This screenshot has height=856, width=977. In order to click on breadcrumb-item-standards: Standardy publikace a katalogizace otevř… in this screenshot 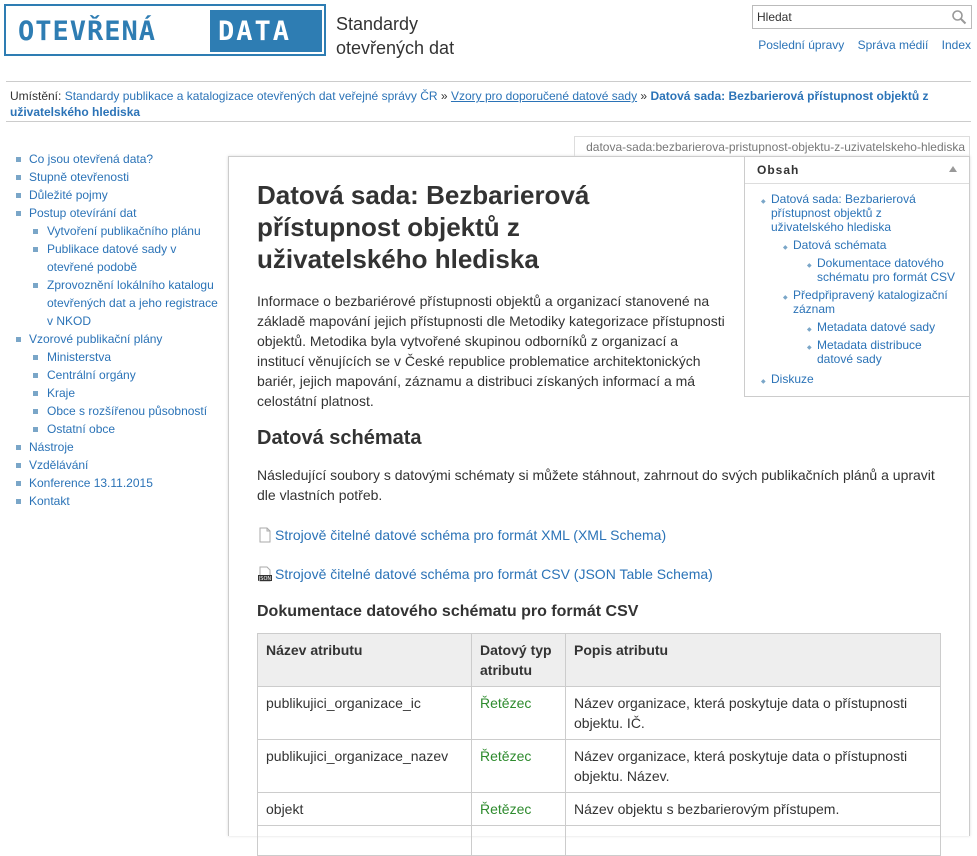, I will do `click(251, 96)`.